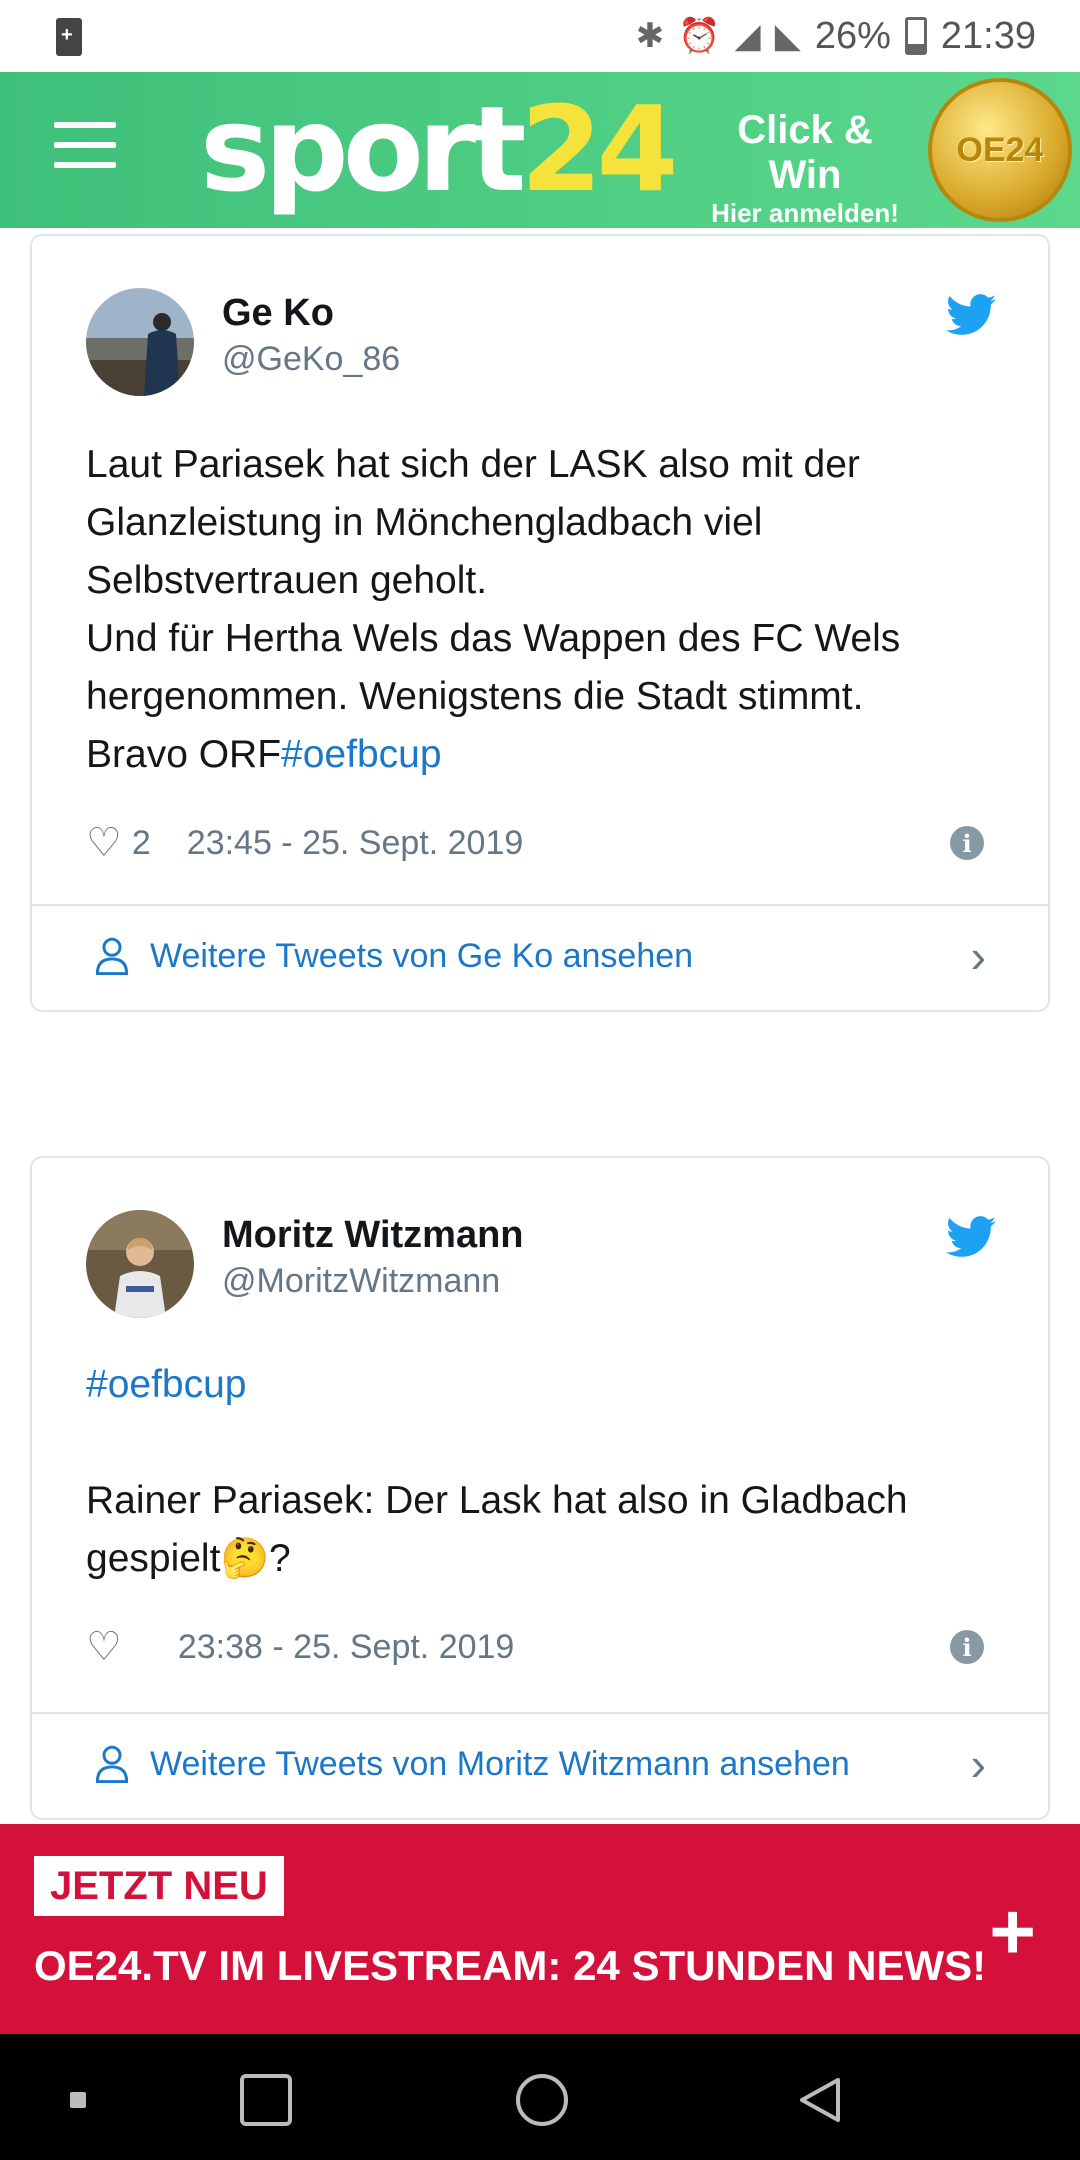  What do you see at coordinates (820, 2100) in the screenshot?
I see `back-button` at bounding box center [820, 2100].